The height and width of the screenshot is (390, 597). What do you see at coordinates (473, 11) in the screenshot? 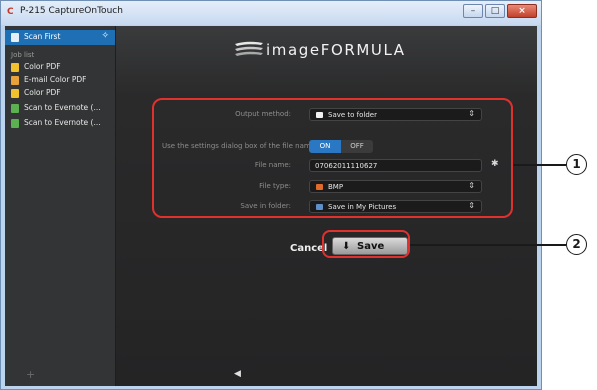
I see `minimize-button: –` at bounding box center [473, 11].